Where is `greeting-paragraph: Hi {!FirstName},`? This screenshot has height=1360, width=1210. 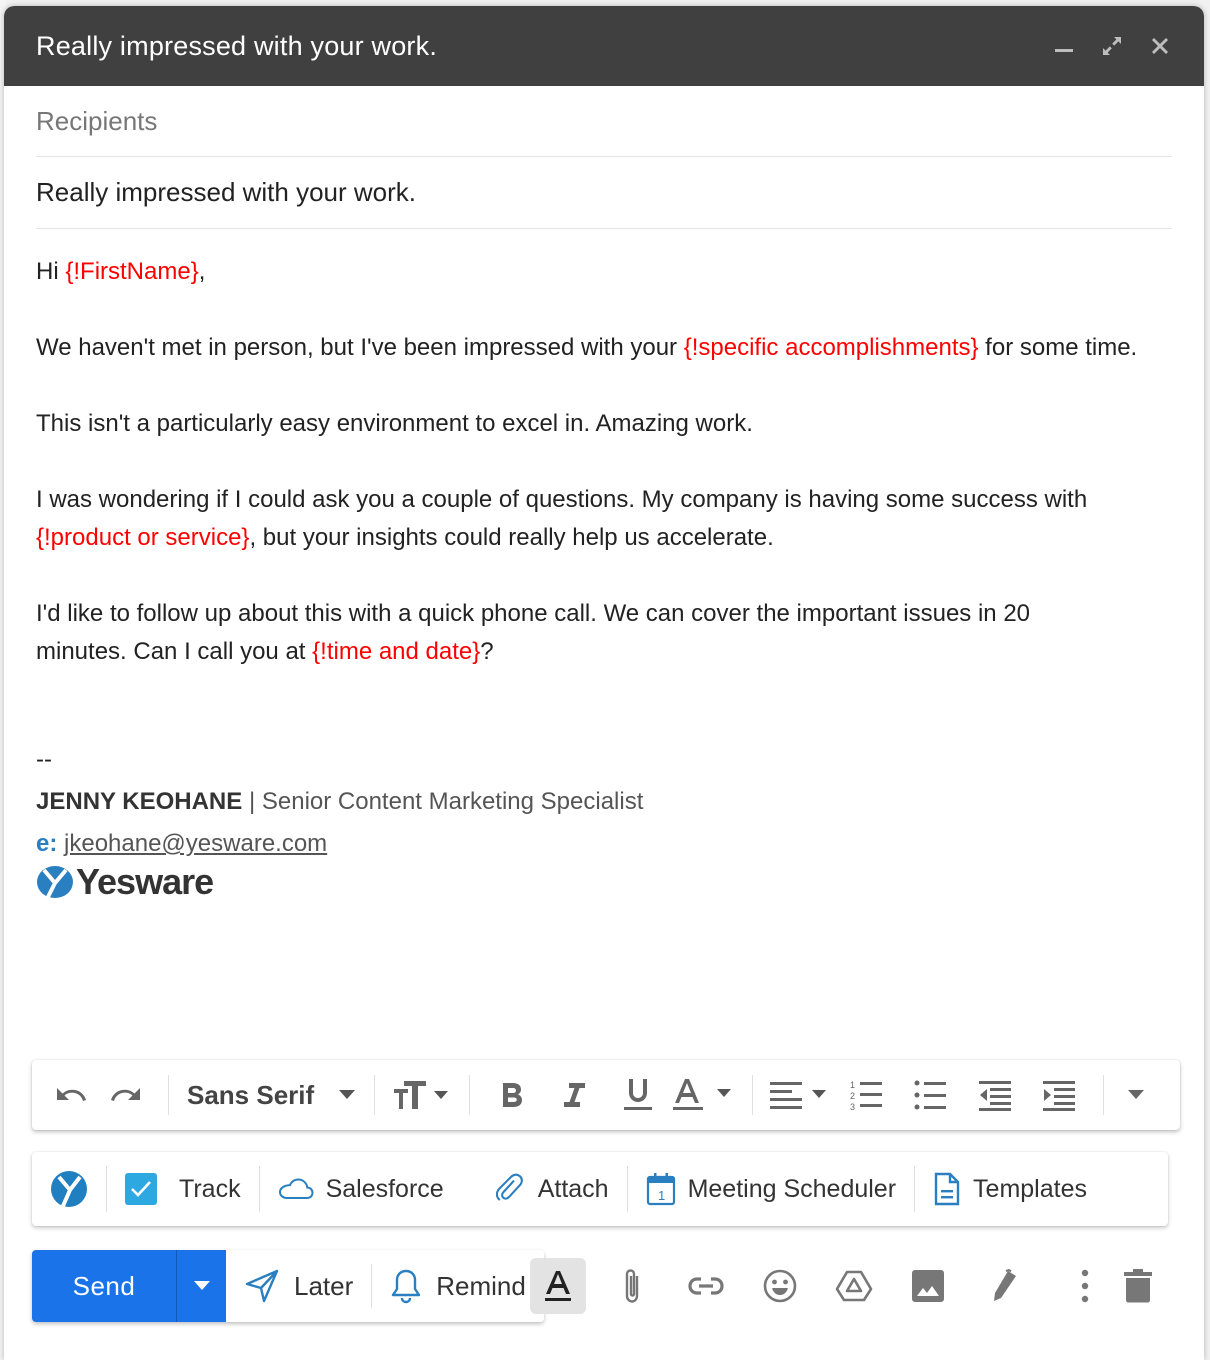
greeting-paragraph: Hi {!FirstName}, is located at coordinates (121, 271).